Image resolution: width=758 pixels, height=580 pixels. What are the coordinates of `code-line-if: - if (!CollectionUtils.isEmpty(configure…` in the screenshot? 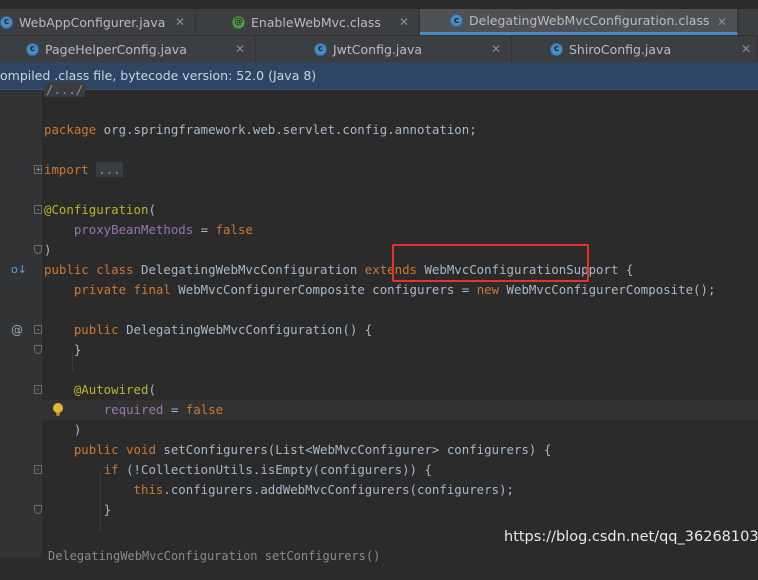 It's located at (379, 470).